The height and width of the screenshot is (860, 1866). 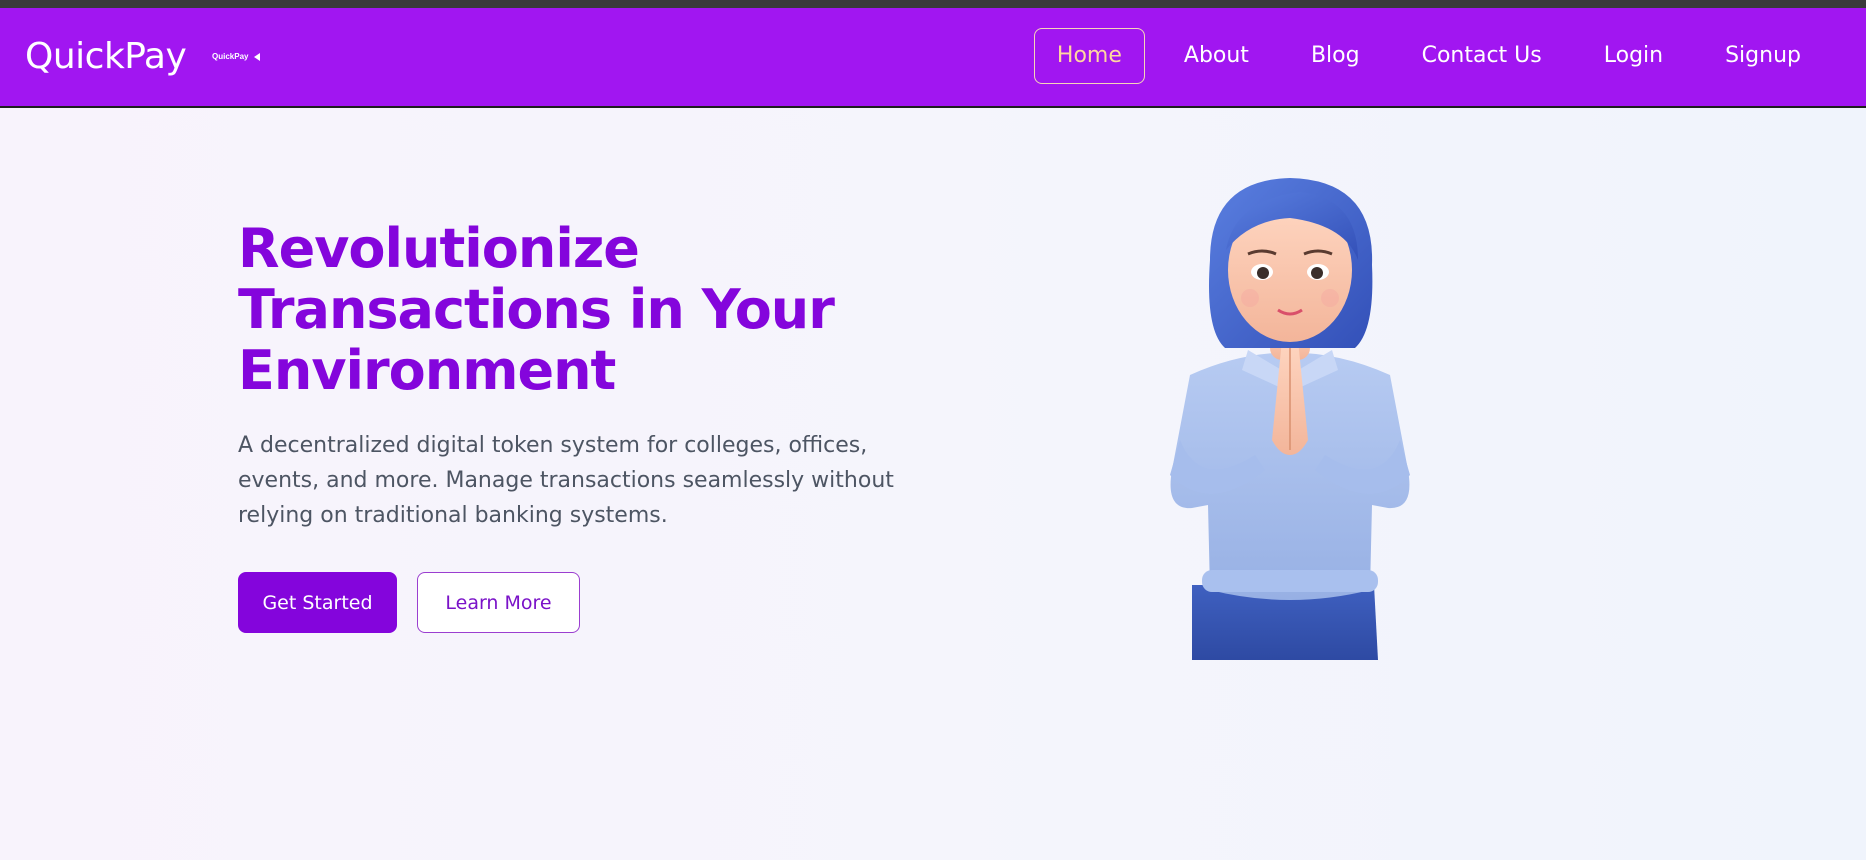 What do you see at coordinates (1763, 56) in the screenshot?
I see `nav-signup: Signup` at bounding box center [1763, 56].